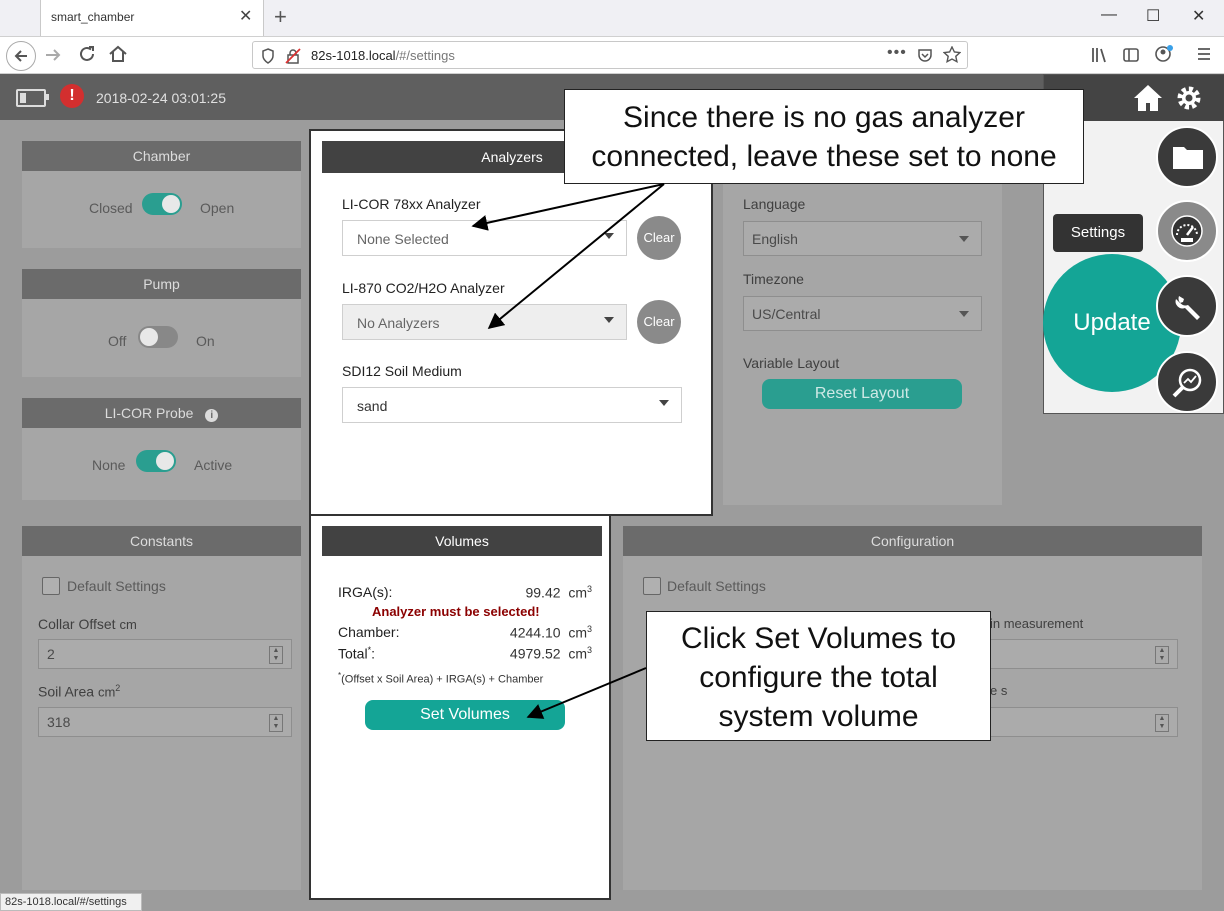 The image size is (1224, 911). What do you see at coordinates (484, 322) in the screenshot?
I see `li870-select: No Analyzers` at bounding box center [484, 322].